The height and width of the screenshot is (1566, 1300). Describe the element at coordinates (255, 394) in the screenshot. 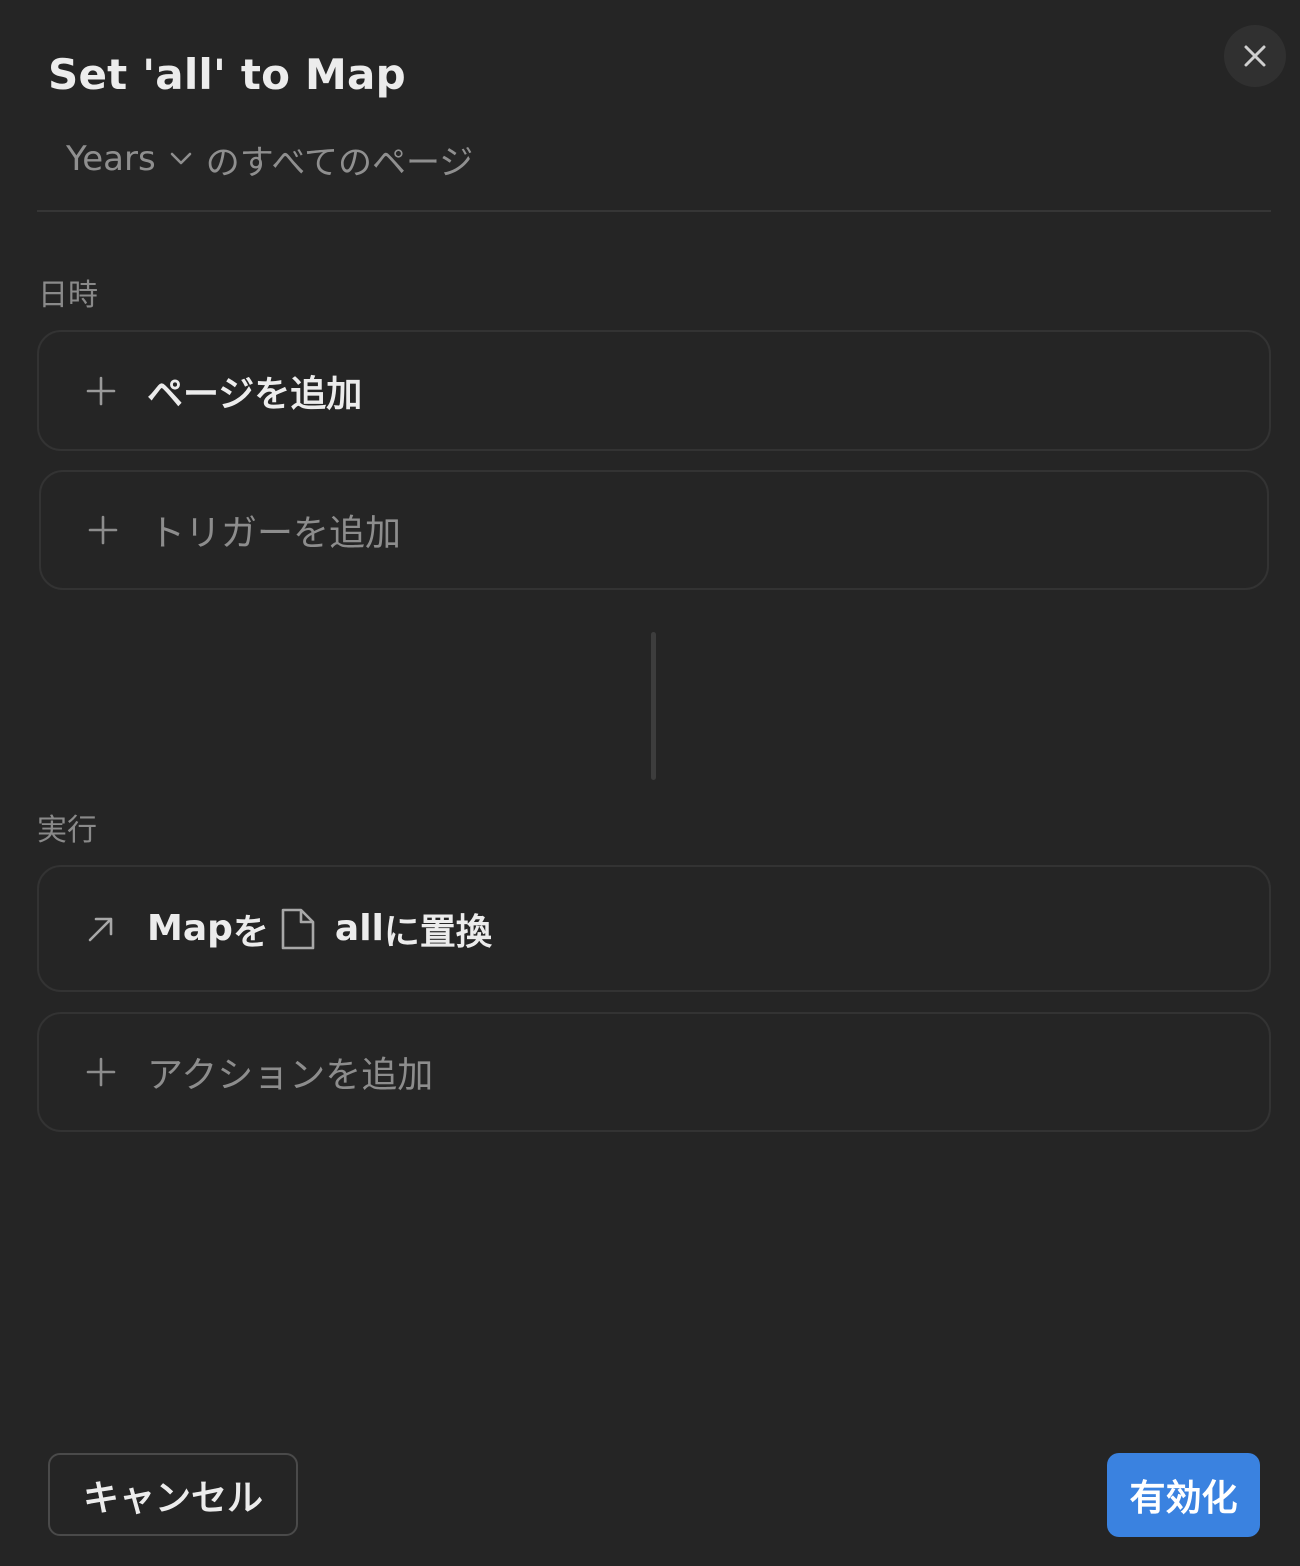

I see `add-page-label: ページを追加` at that location.